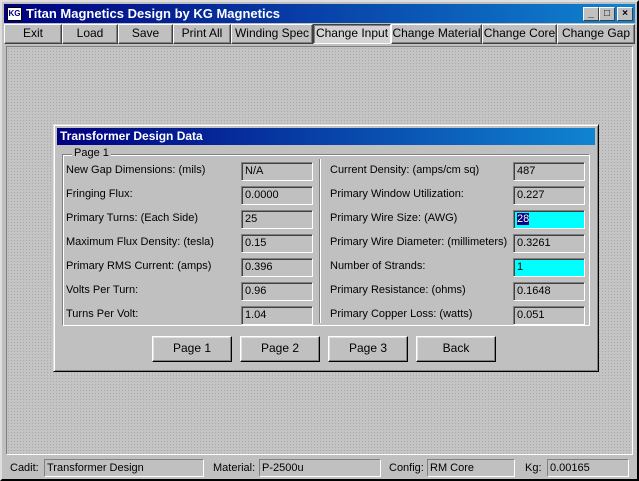  What do you see at coordinates (102, 290) in the screenshot?
I see `field-label: Volts Per Turn:` at bounding box center [102, 290].